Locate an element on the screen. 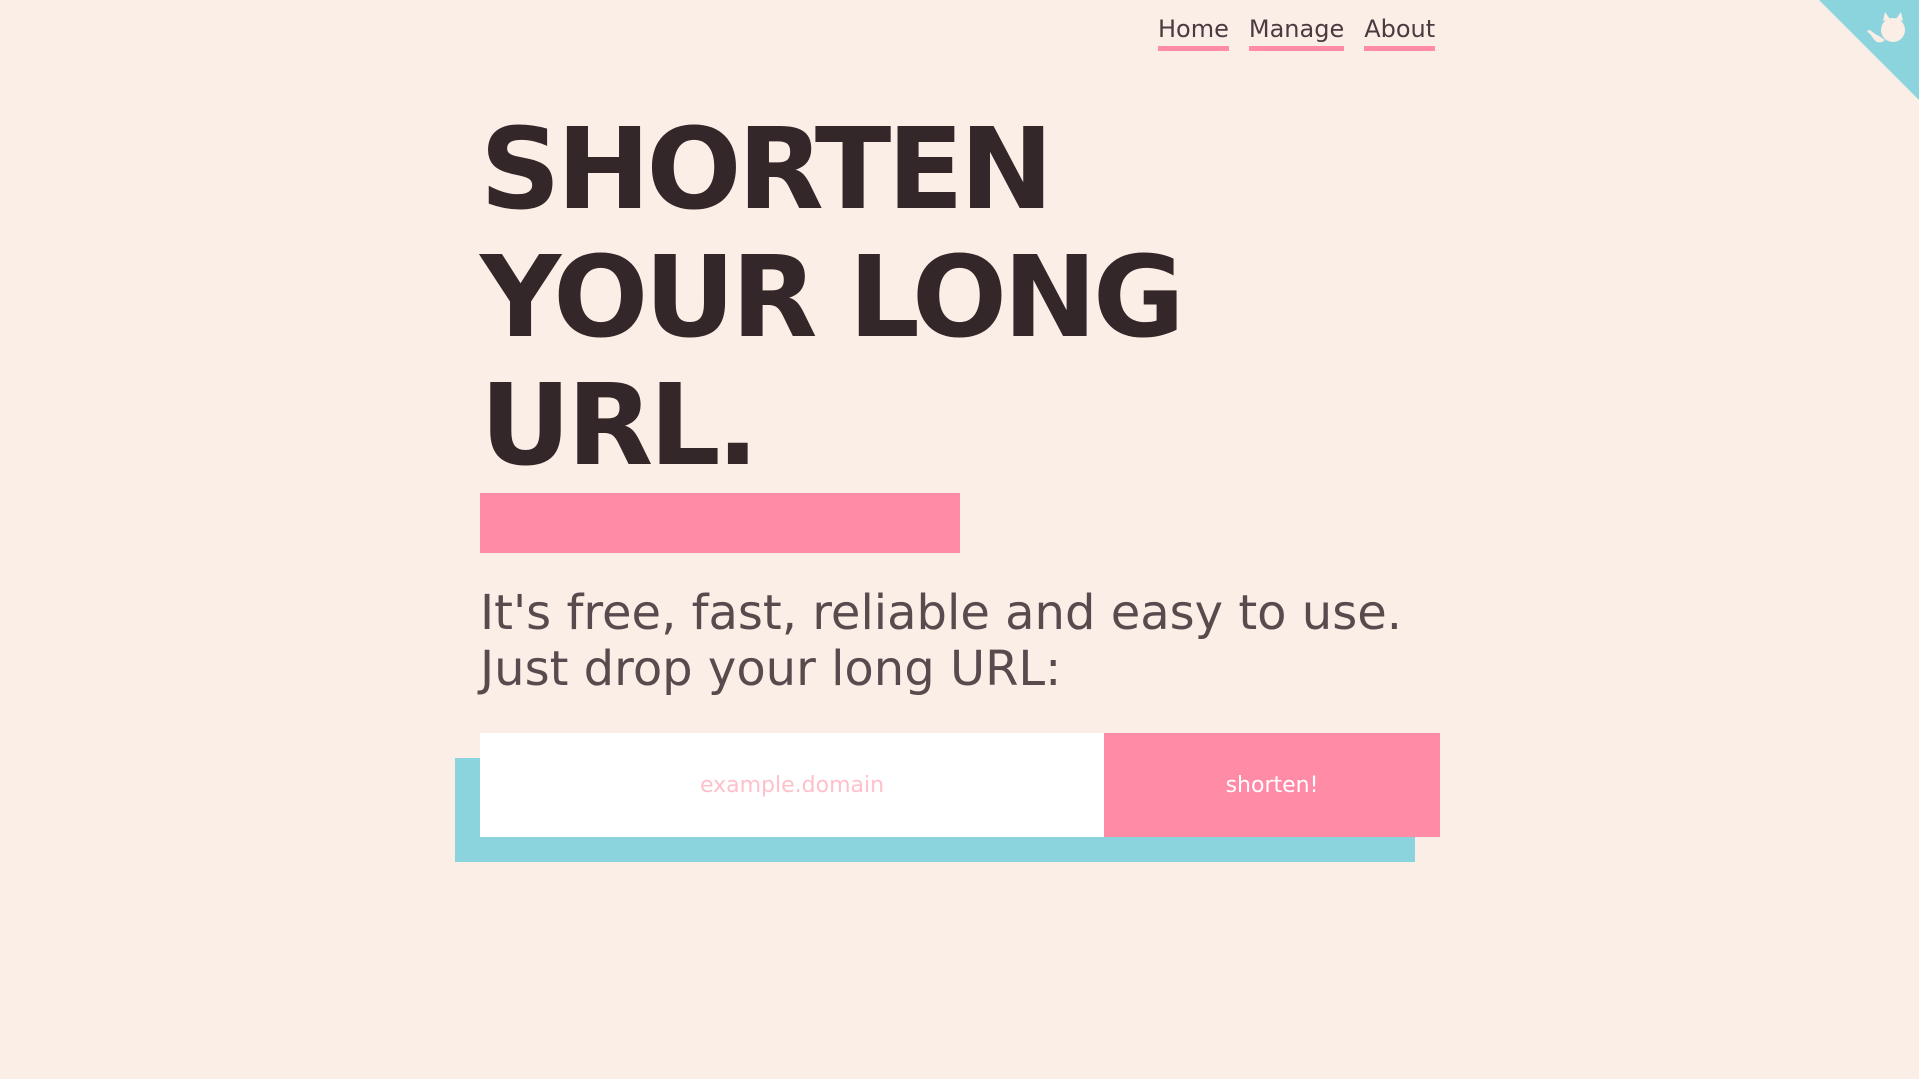 The height and width of the screenshot is (1079, 1919). headline-line-1: SHORTEN is located at coordinates (766, 170).